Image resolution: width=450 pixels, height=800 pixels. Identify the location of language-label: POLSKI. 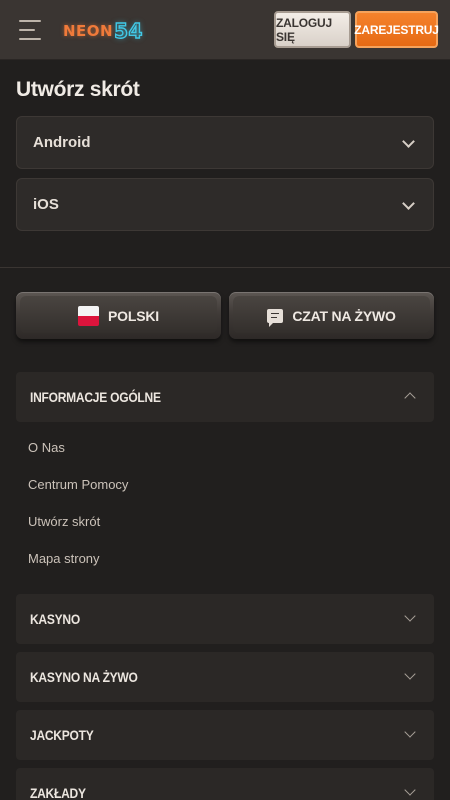
(133, 315).